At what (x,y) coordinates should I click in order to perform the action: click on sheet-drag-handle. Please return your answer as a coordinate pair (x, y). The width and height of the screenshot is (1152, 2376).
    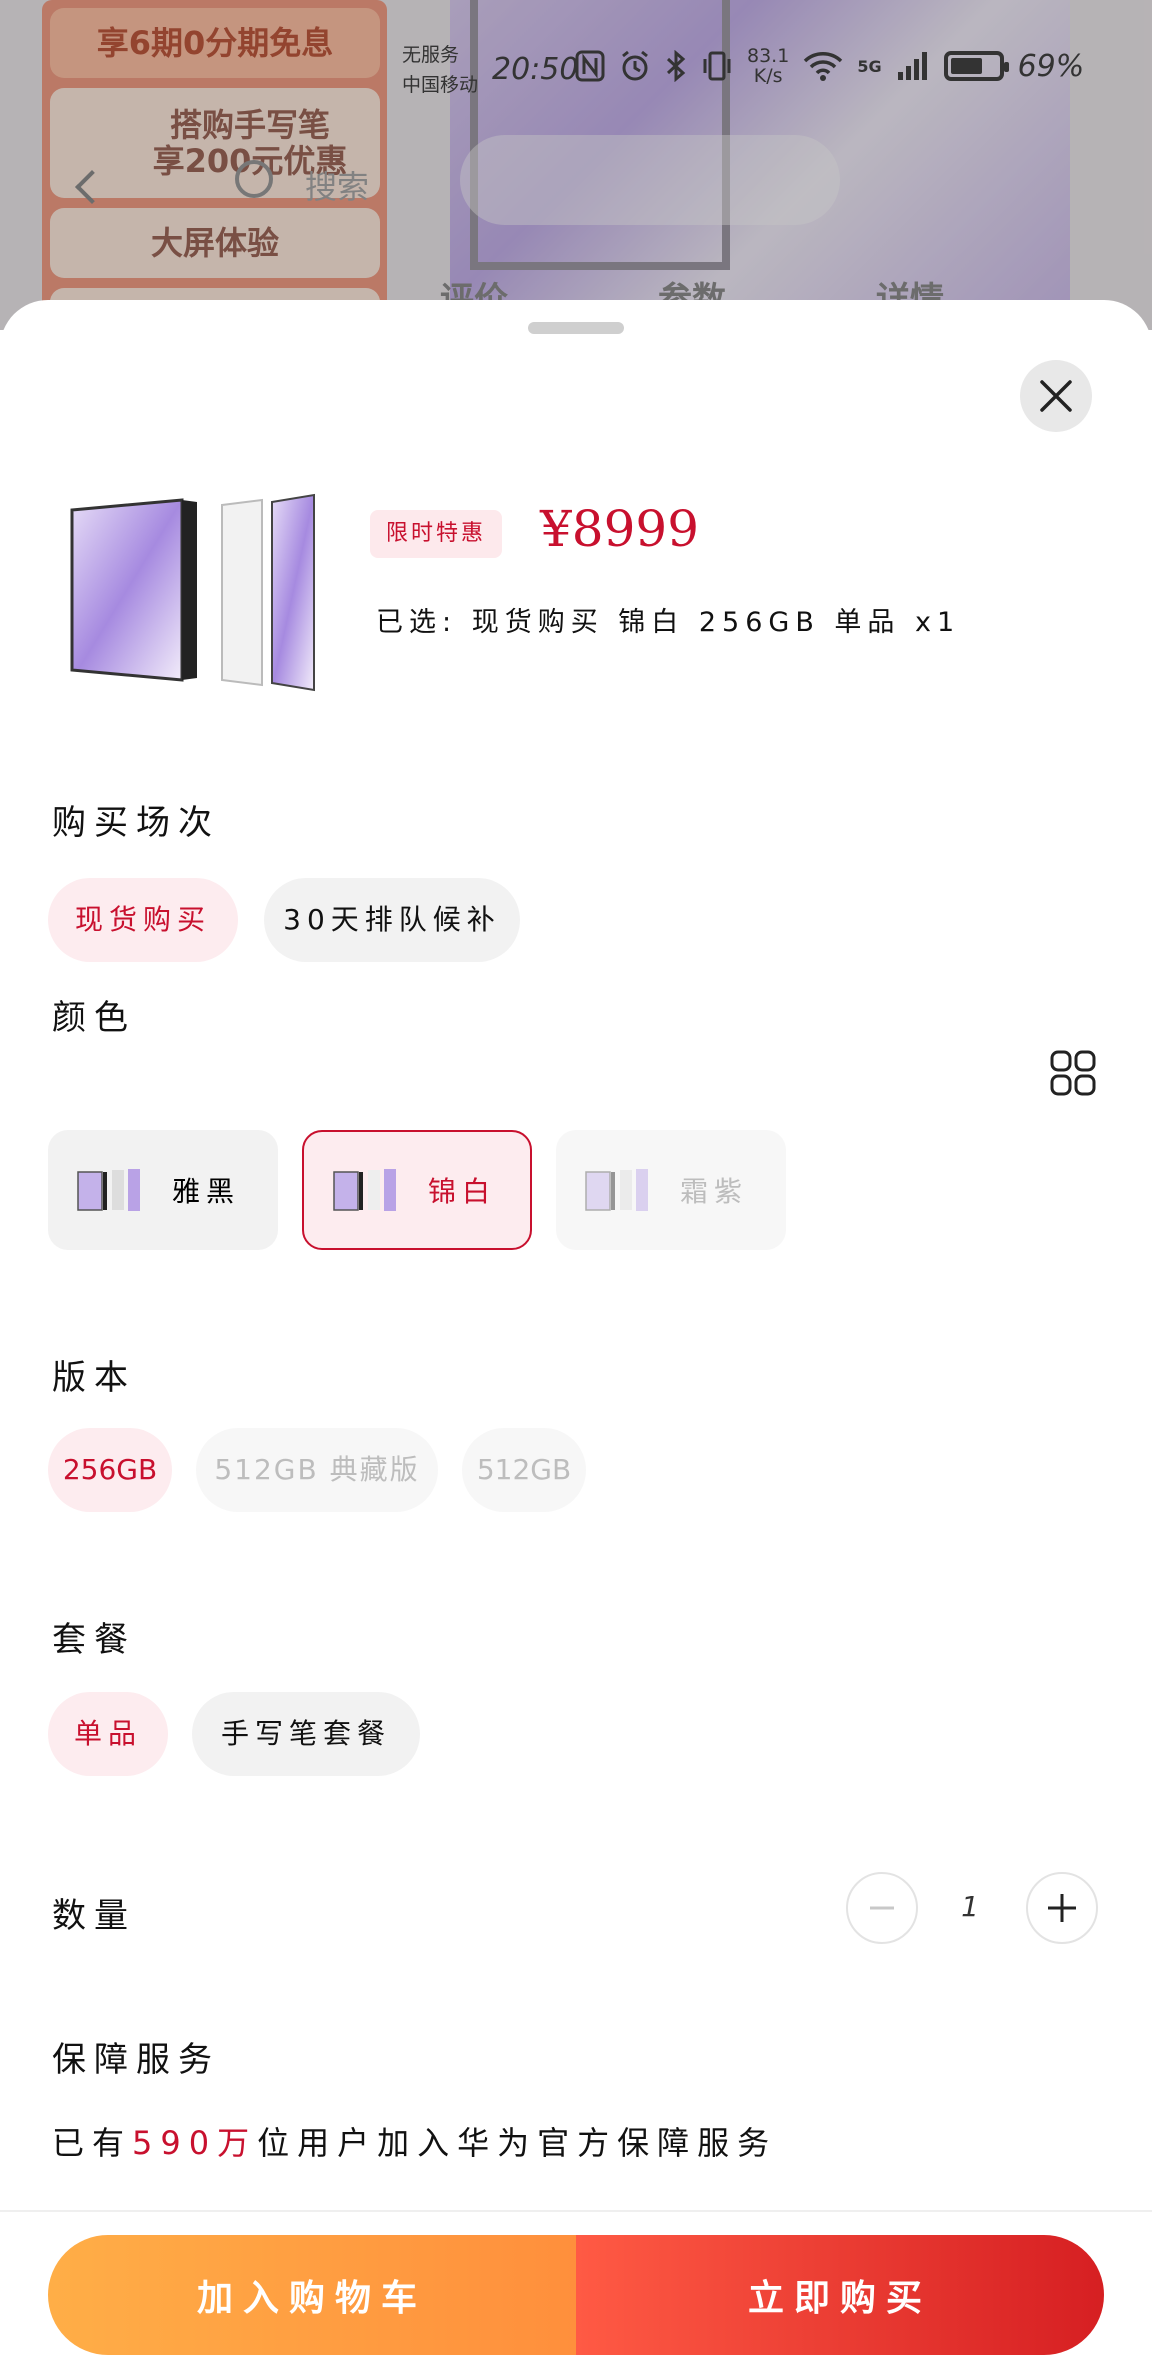
    Looking at the image, I should click on (576, 328).